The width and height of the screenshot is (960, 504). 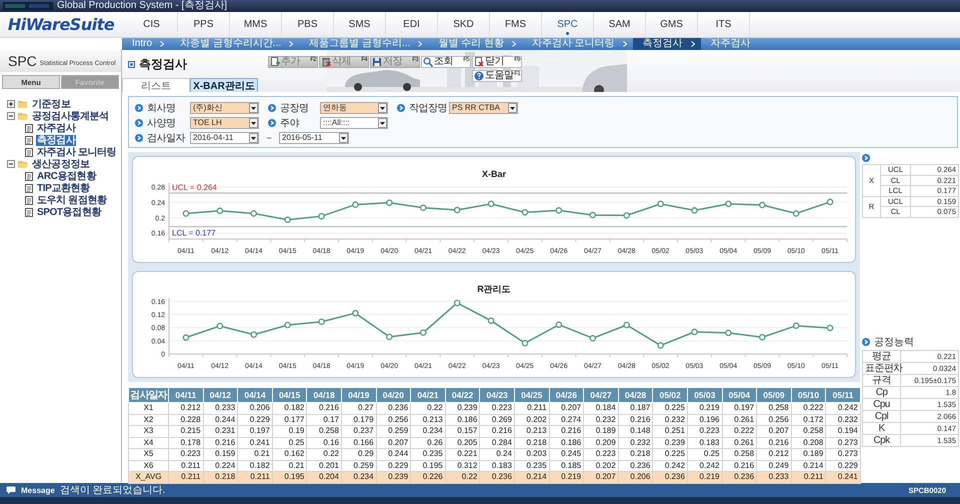 What do you see at coordinates (808, 395) in the screenshot?
I see `column-header: 05/10` at bounding box center [808, 395].